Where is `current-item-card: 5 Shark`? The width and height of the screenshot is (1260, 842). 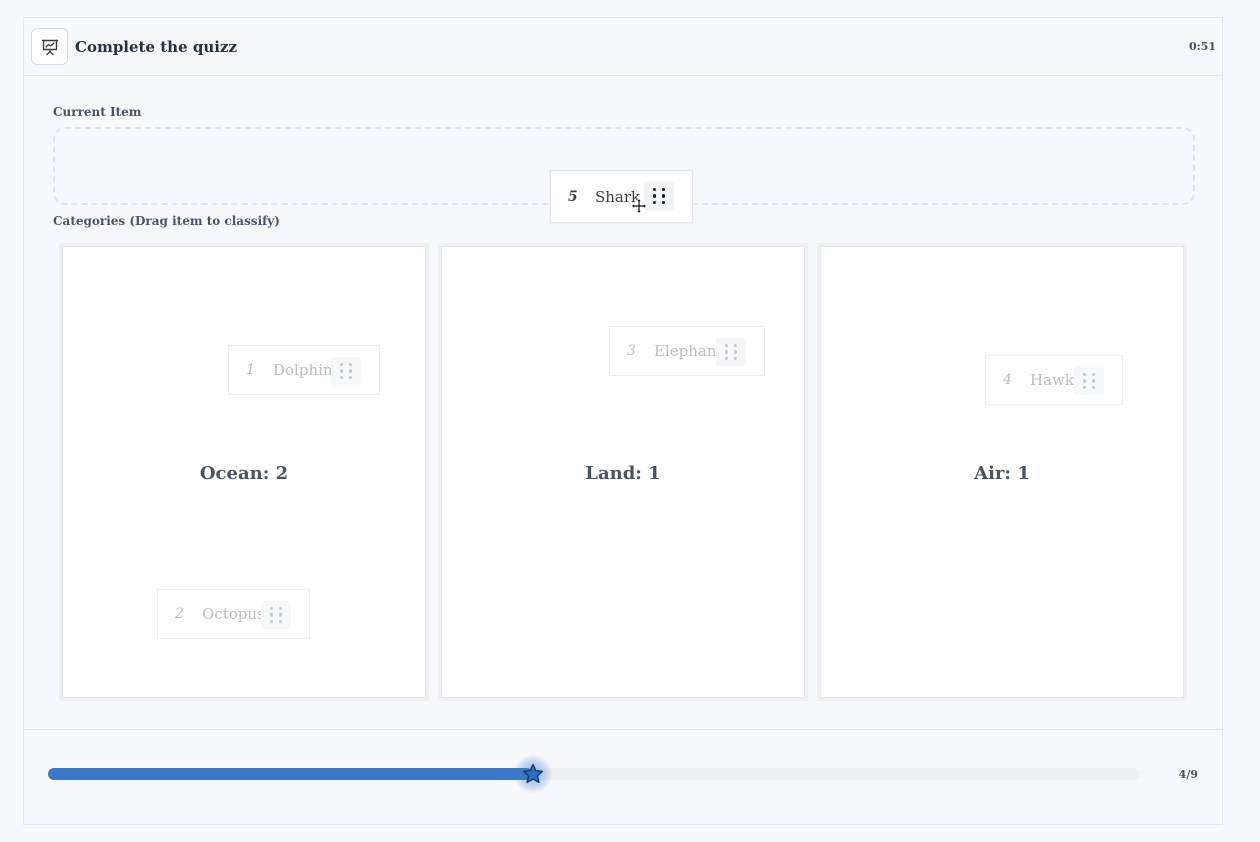
current-item-card: 5 Shark is located at coordinates (621, 196).